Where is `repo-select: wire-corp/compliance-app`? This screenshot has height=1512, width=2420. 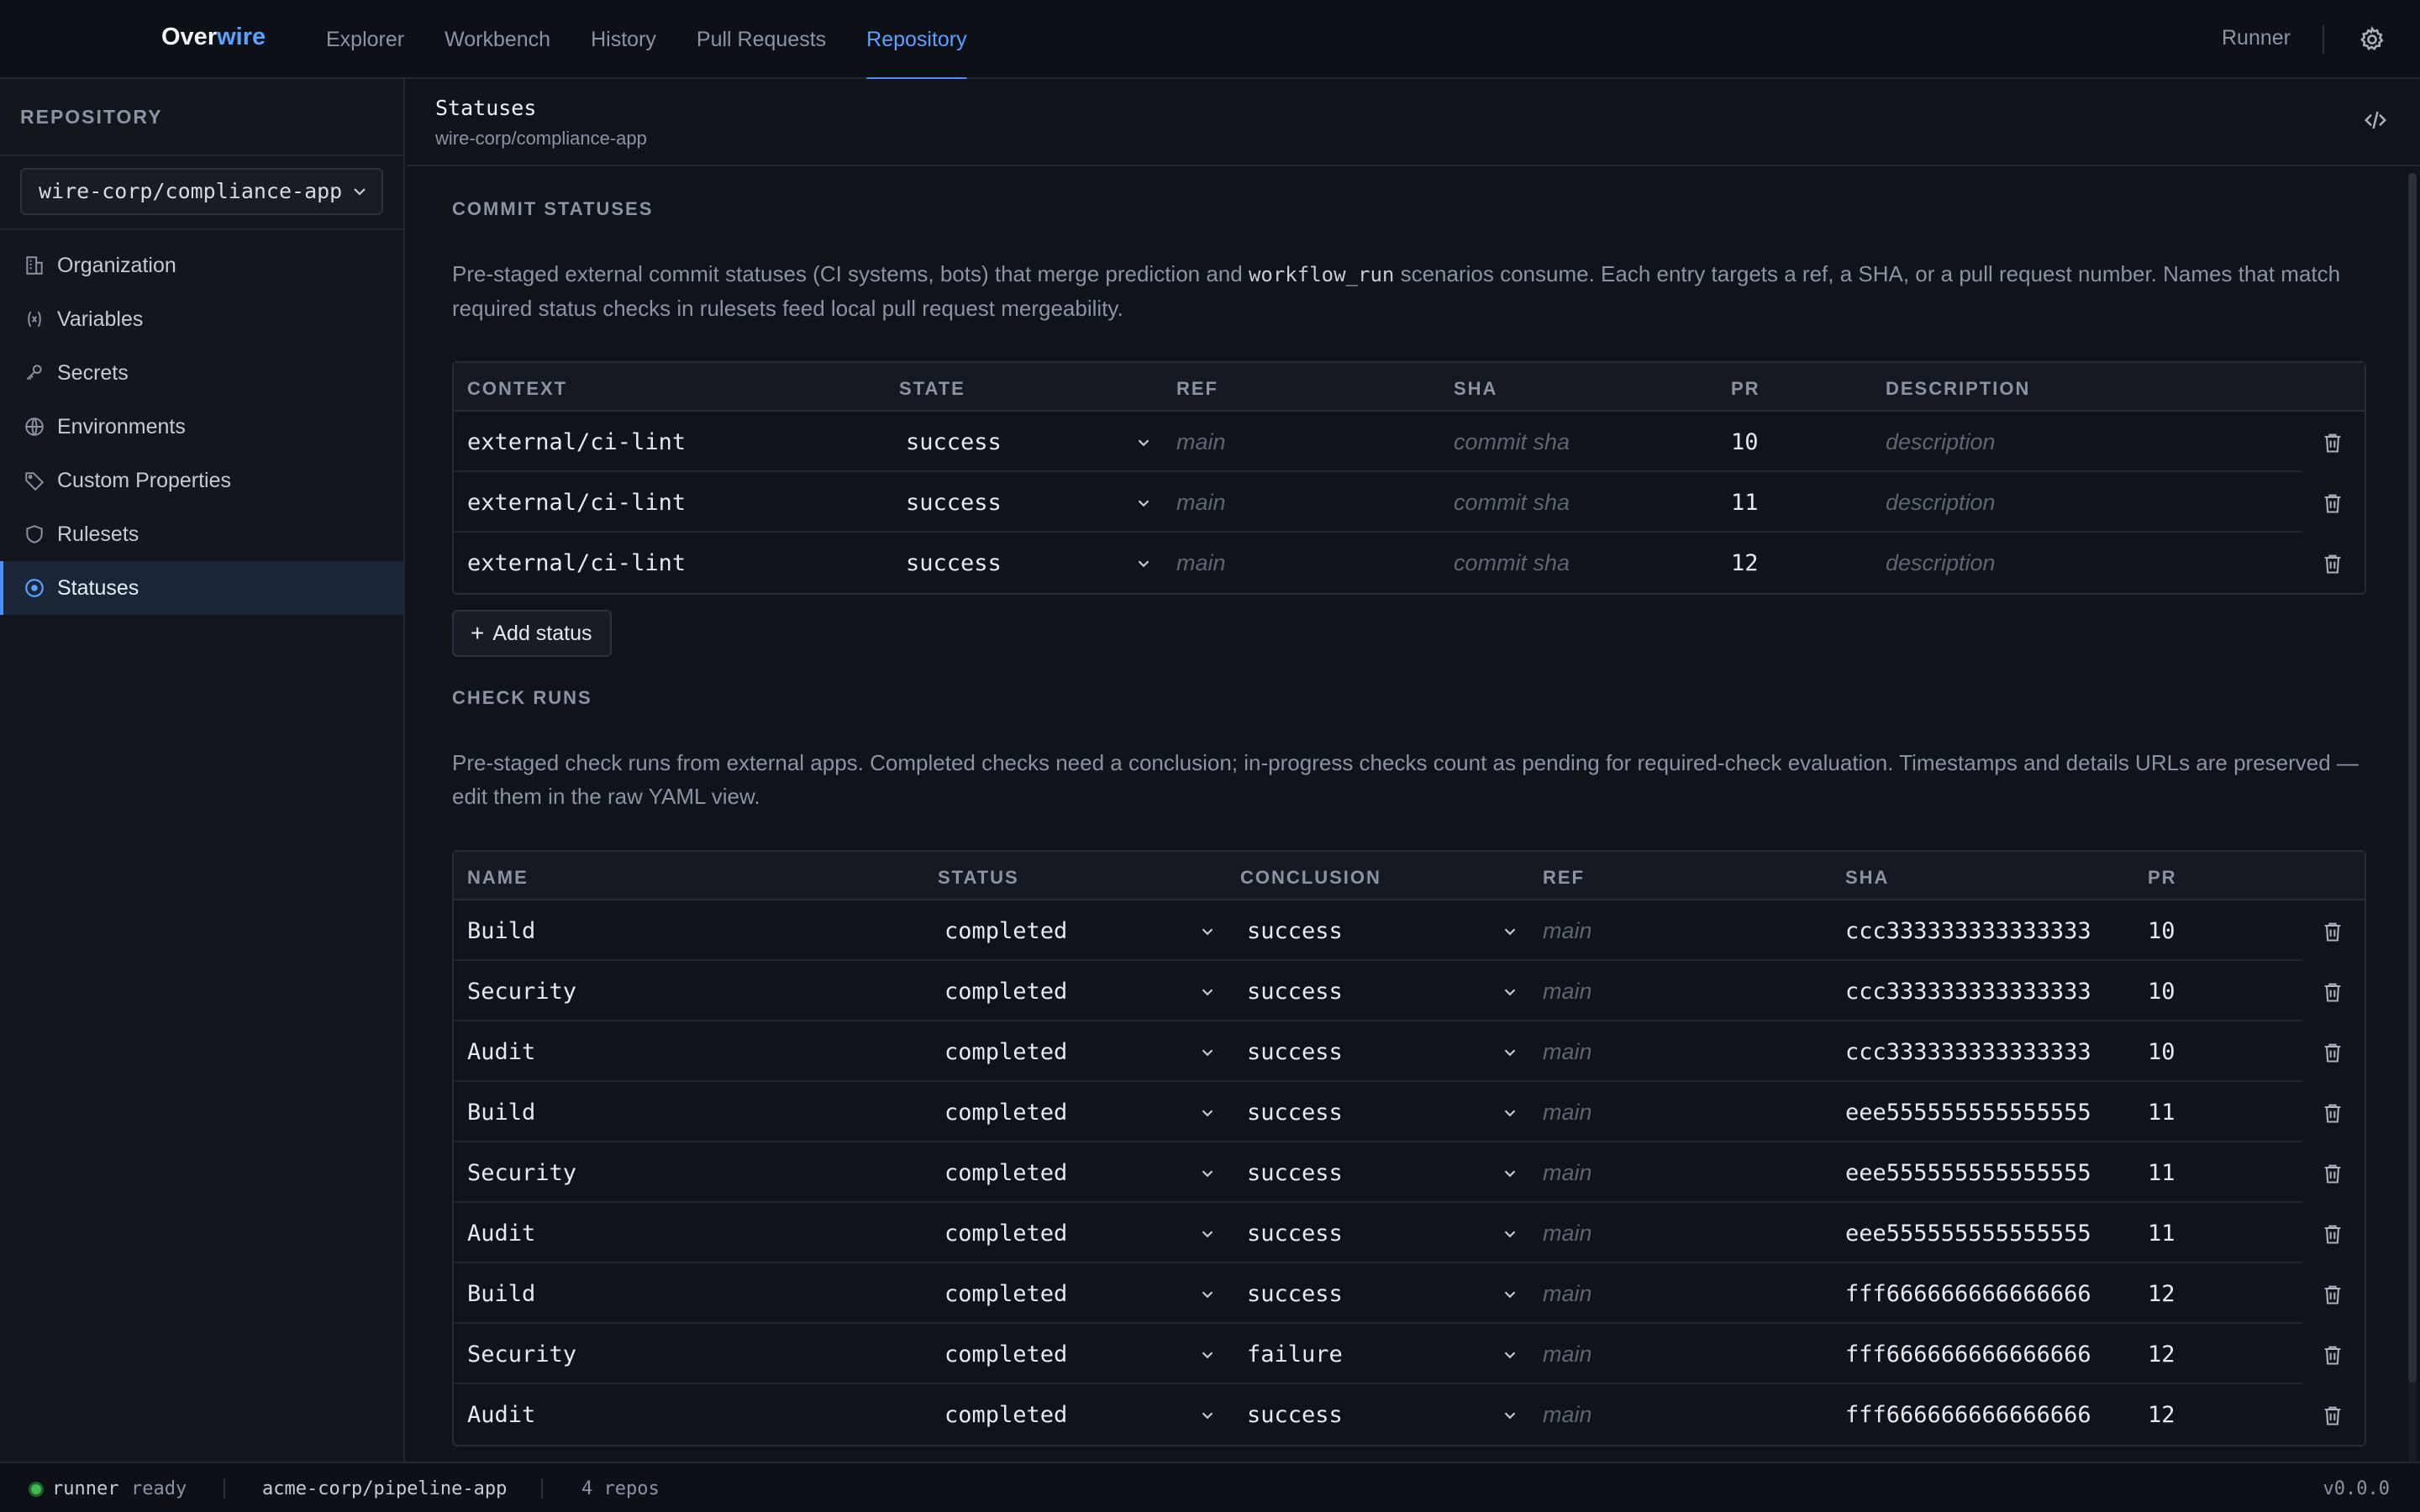 repo-select: wire-corp/compliance-app is located at coordinates (202, 191).